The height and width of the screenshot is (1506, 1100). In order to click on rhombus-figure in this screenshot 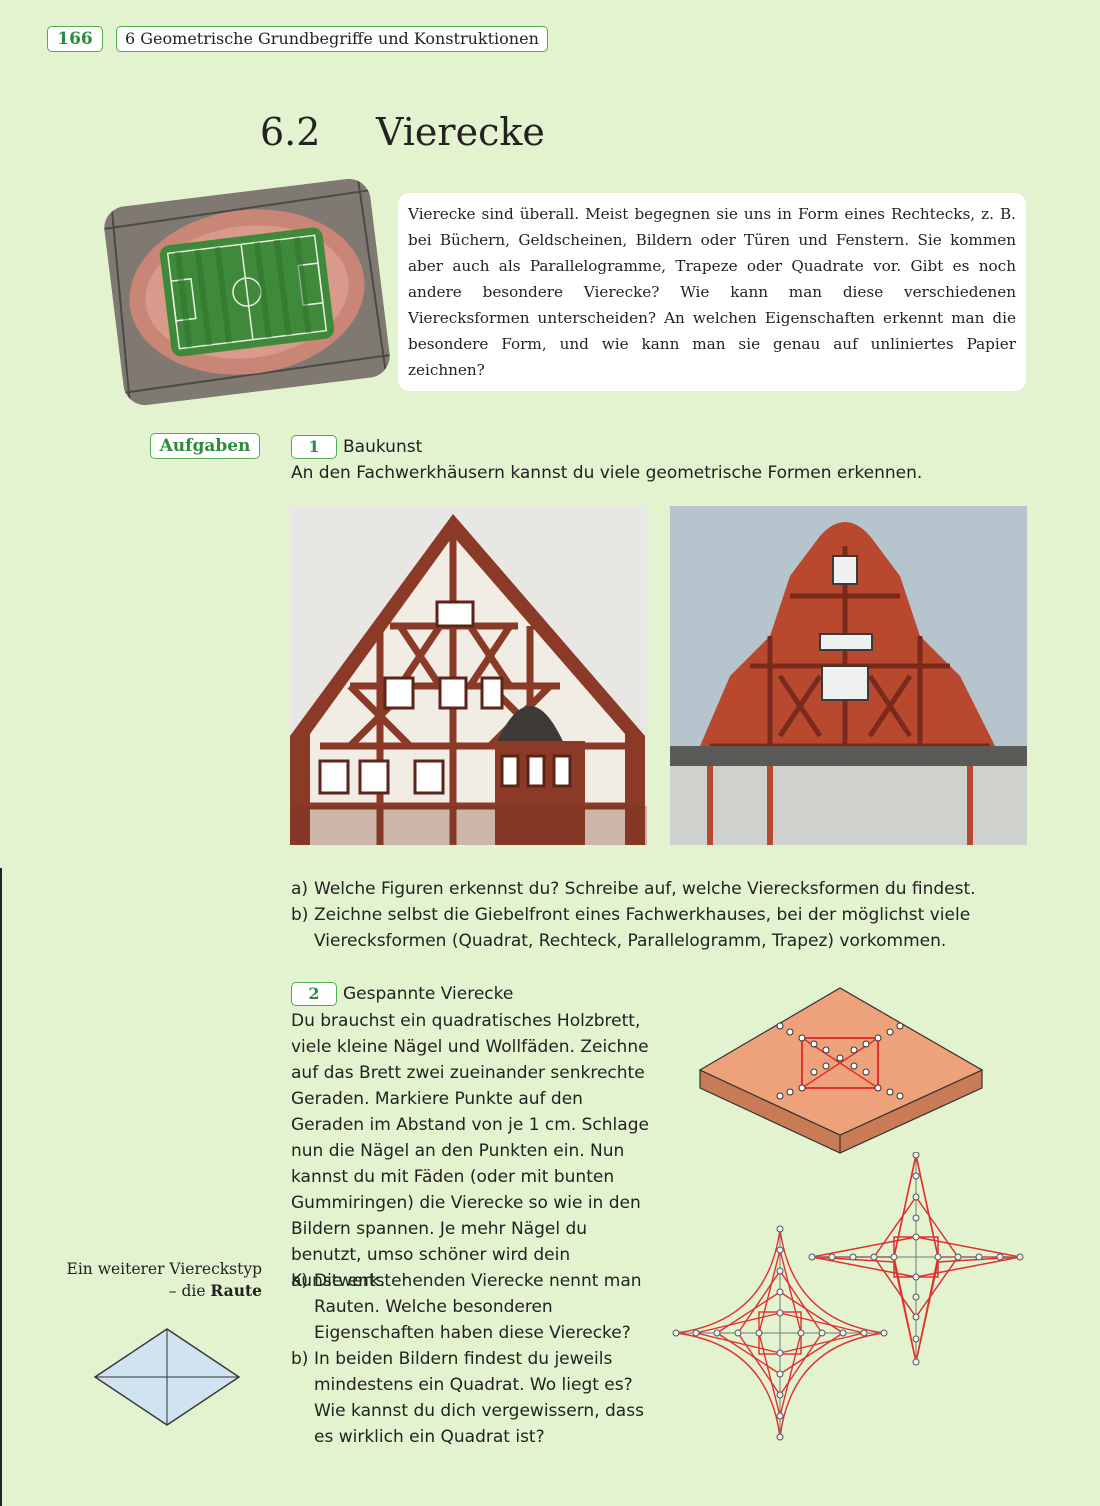, I will do `click(167, 1377)`.